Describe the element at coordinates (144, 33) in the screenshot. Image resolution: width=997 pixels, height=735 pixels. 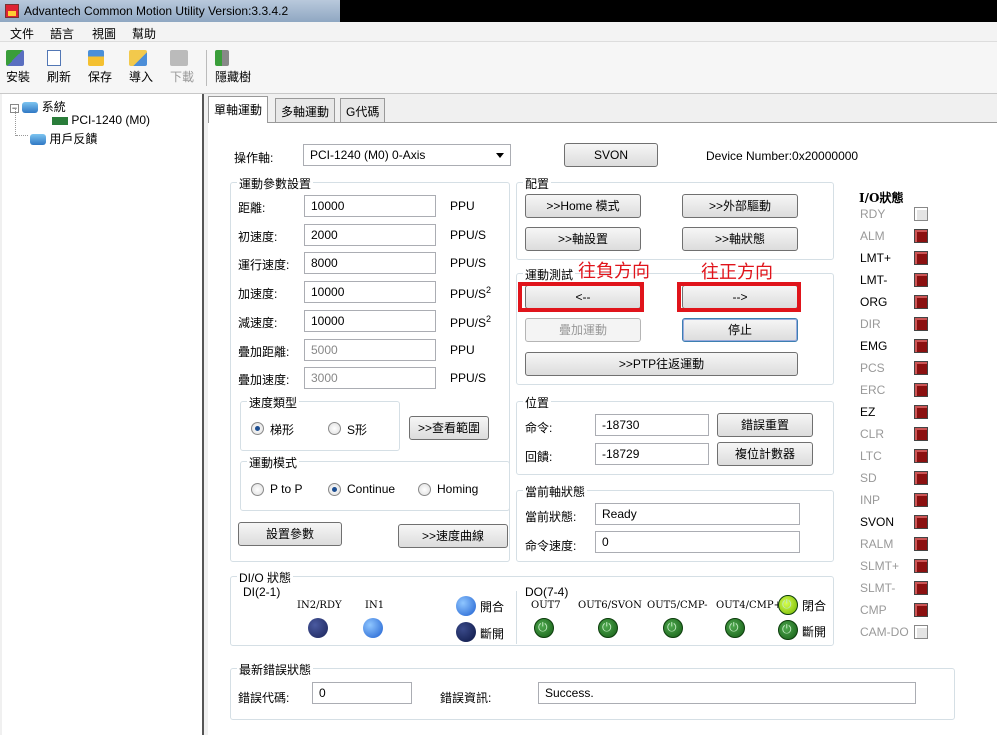
I see `menu-help: 幫助` at that location.